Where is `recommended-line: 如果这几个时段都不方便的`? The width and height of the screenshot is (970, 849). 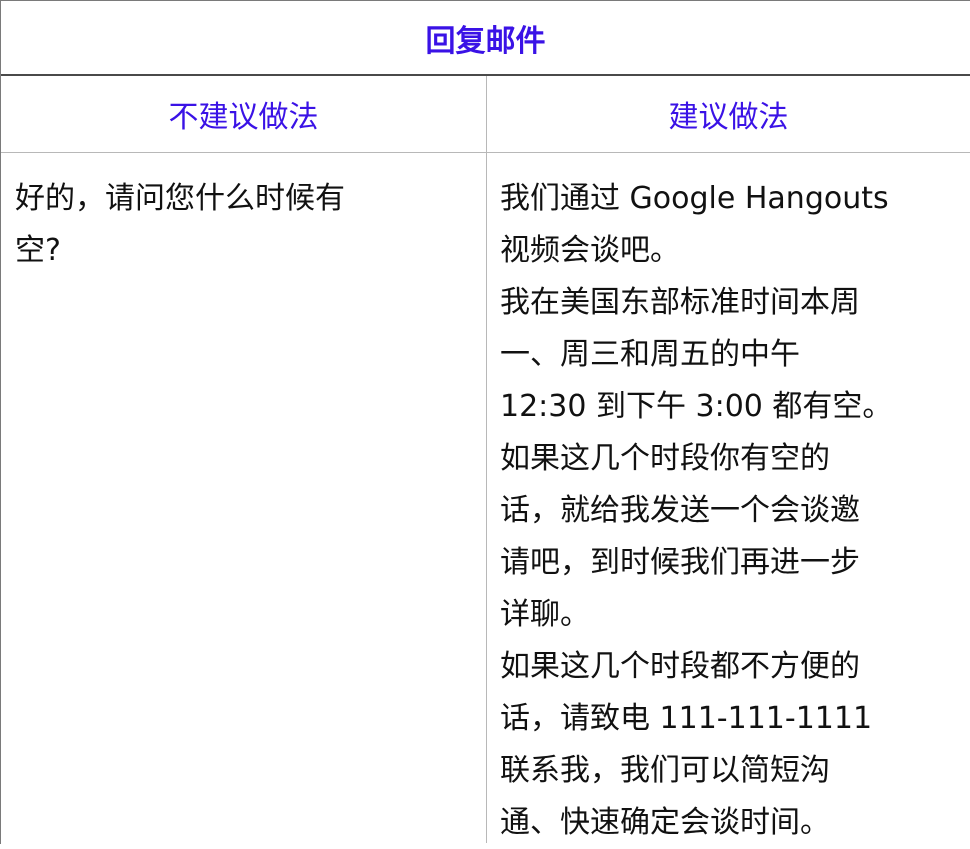 recommended-line: 如果这几个时段都不方便的 is located at coordinates (680, 666).